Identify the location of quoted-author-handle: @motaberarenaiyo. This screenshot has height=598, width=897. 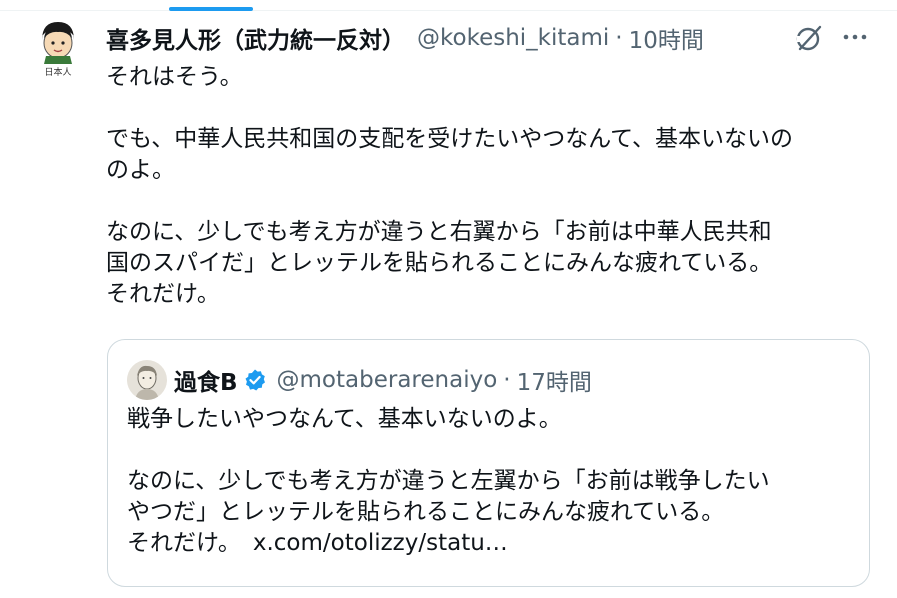
(387, 380).